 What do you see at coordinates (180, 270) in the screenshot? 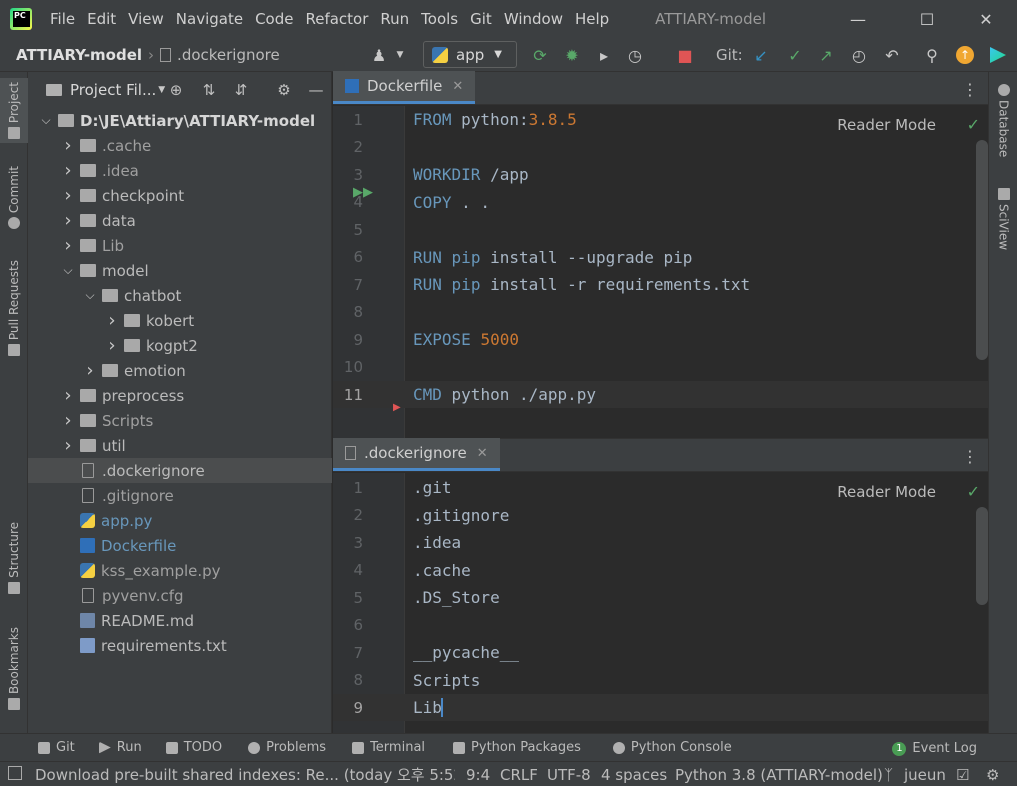
I see `tree-item: ⌵ model` at bounding box center [180, 270].